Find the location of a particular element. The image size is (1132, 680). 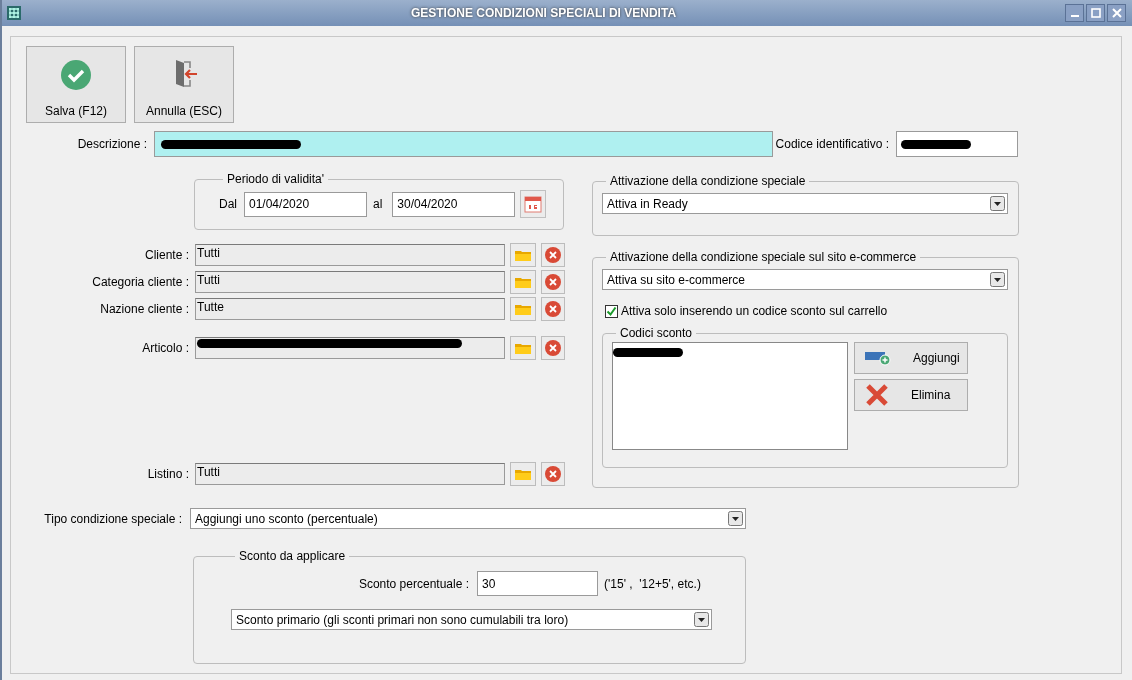

group-title: Attivazione della condizione speciale is located at coordinates (708, 181).